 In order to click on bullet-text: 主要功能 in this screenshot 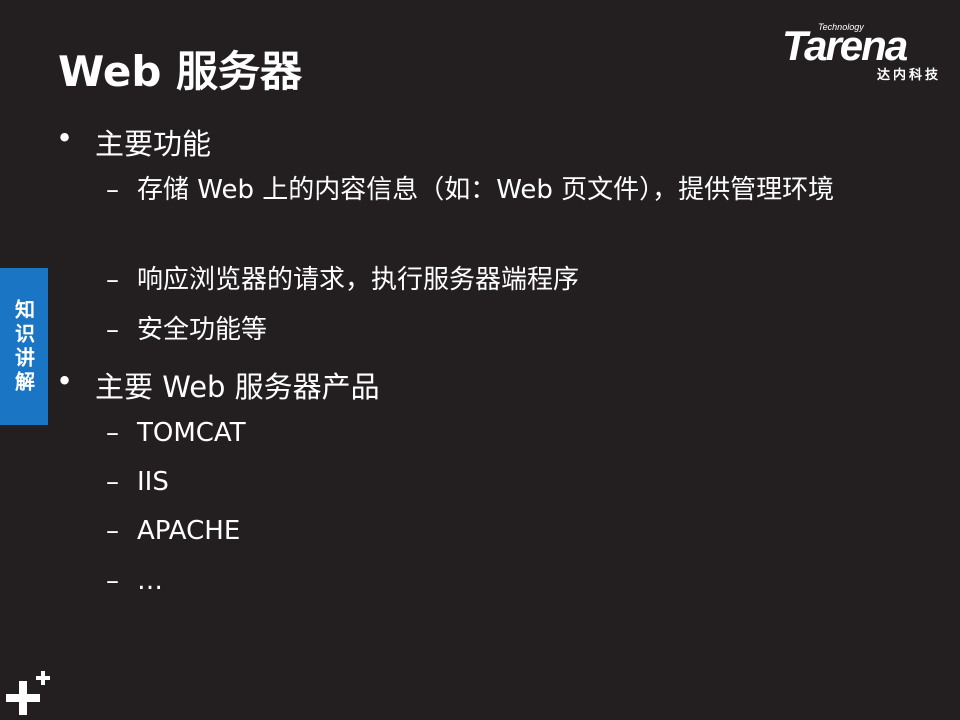, I will do `click(153, 144)`.